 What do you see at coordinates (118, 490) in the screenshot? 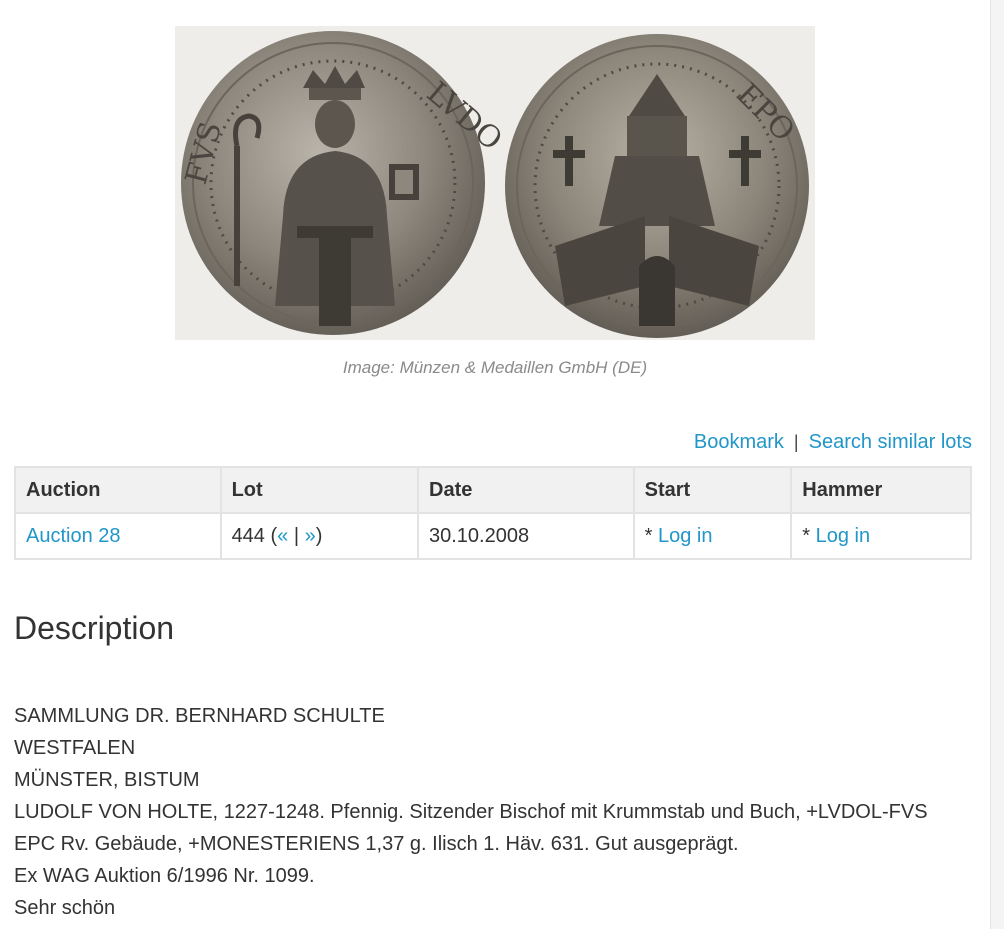
I see `header-auction: Auction` at bounding box center [118, 490].